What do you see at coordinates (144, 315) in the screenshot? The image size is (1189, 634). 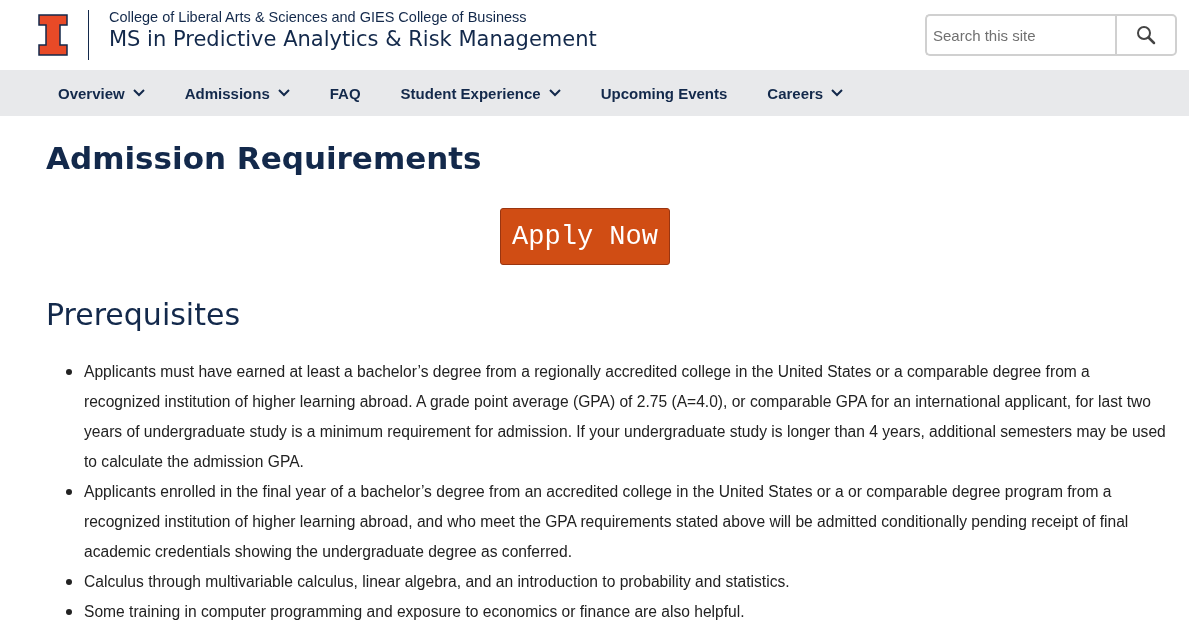 I see `section-title: Prerequisites` at bounding box center [144, 315].